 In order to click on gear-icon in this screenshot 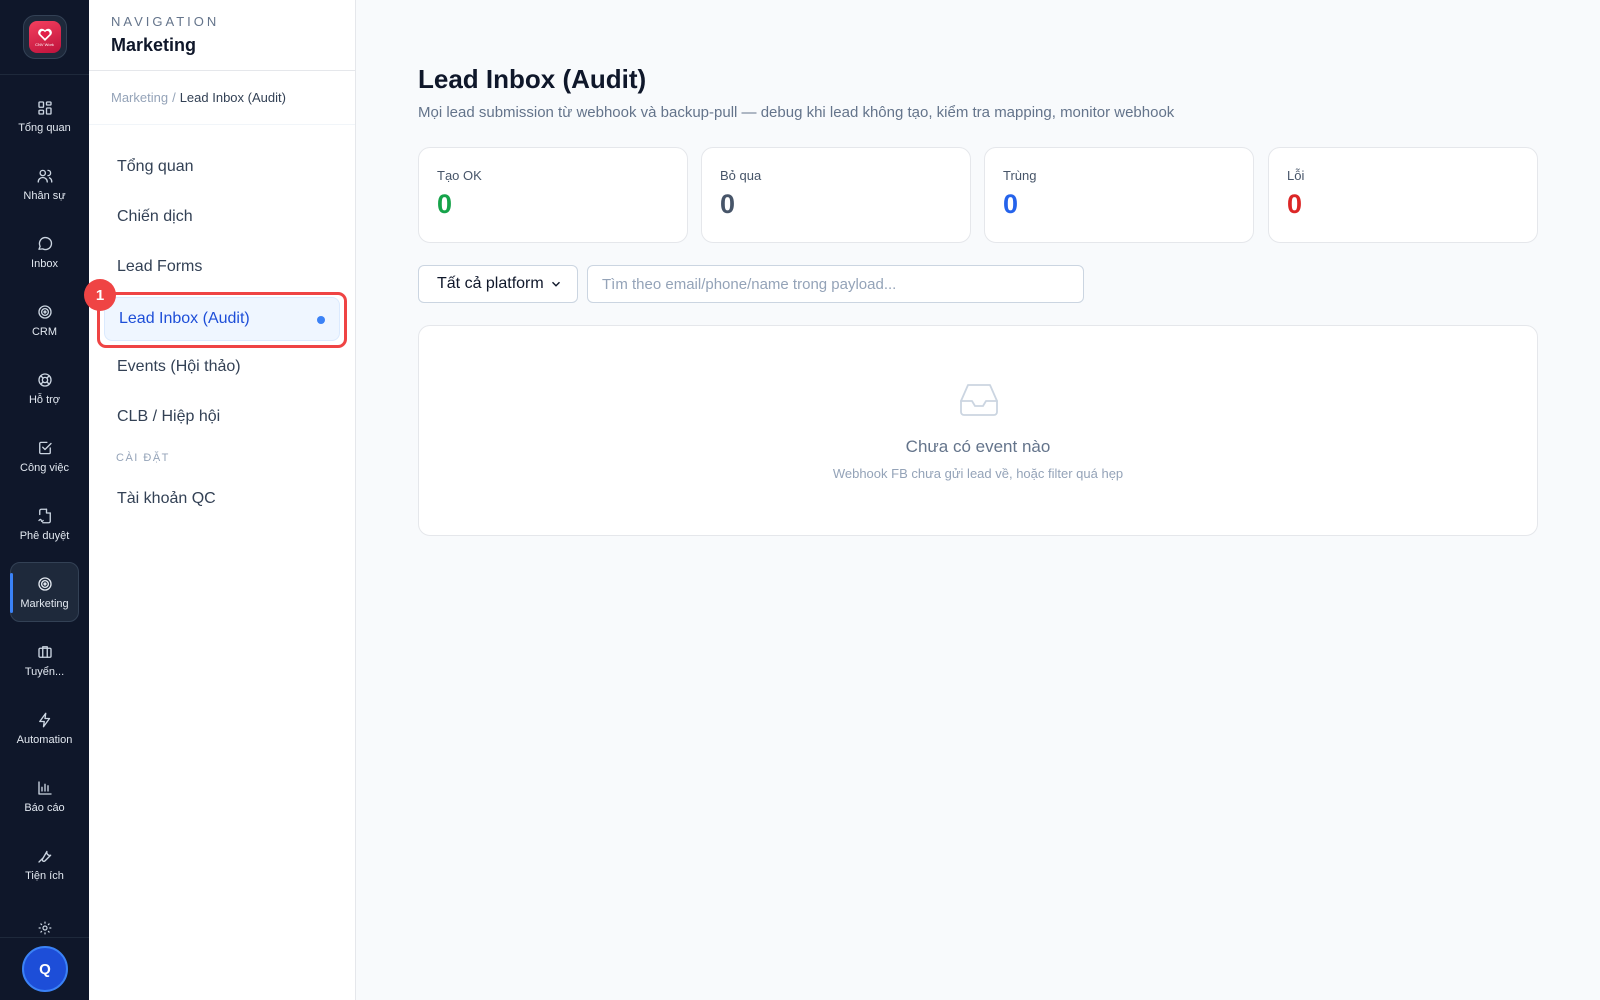, I will do `click(44, 928)`.